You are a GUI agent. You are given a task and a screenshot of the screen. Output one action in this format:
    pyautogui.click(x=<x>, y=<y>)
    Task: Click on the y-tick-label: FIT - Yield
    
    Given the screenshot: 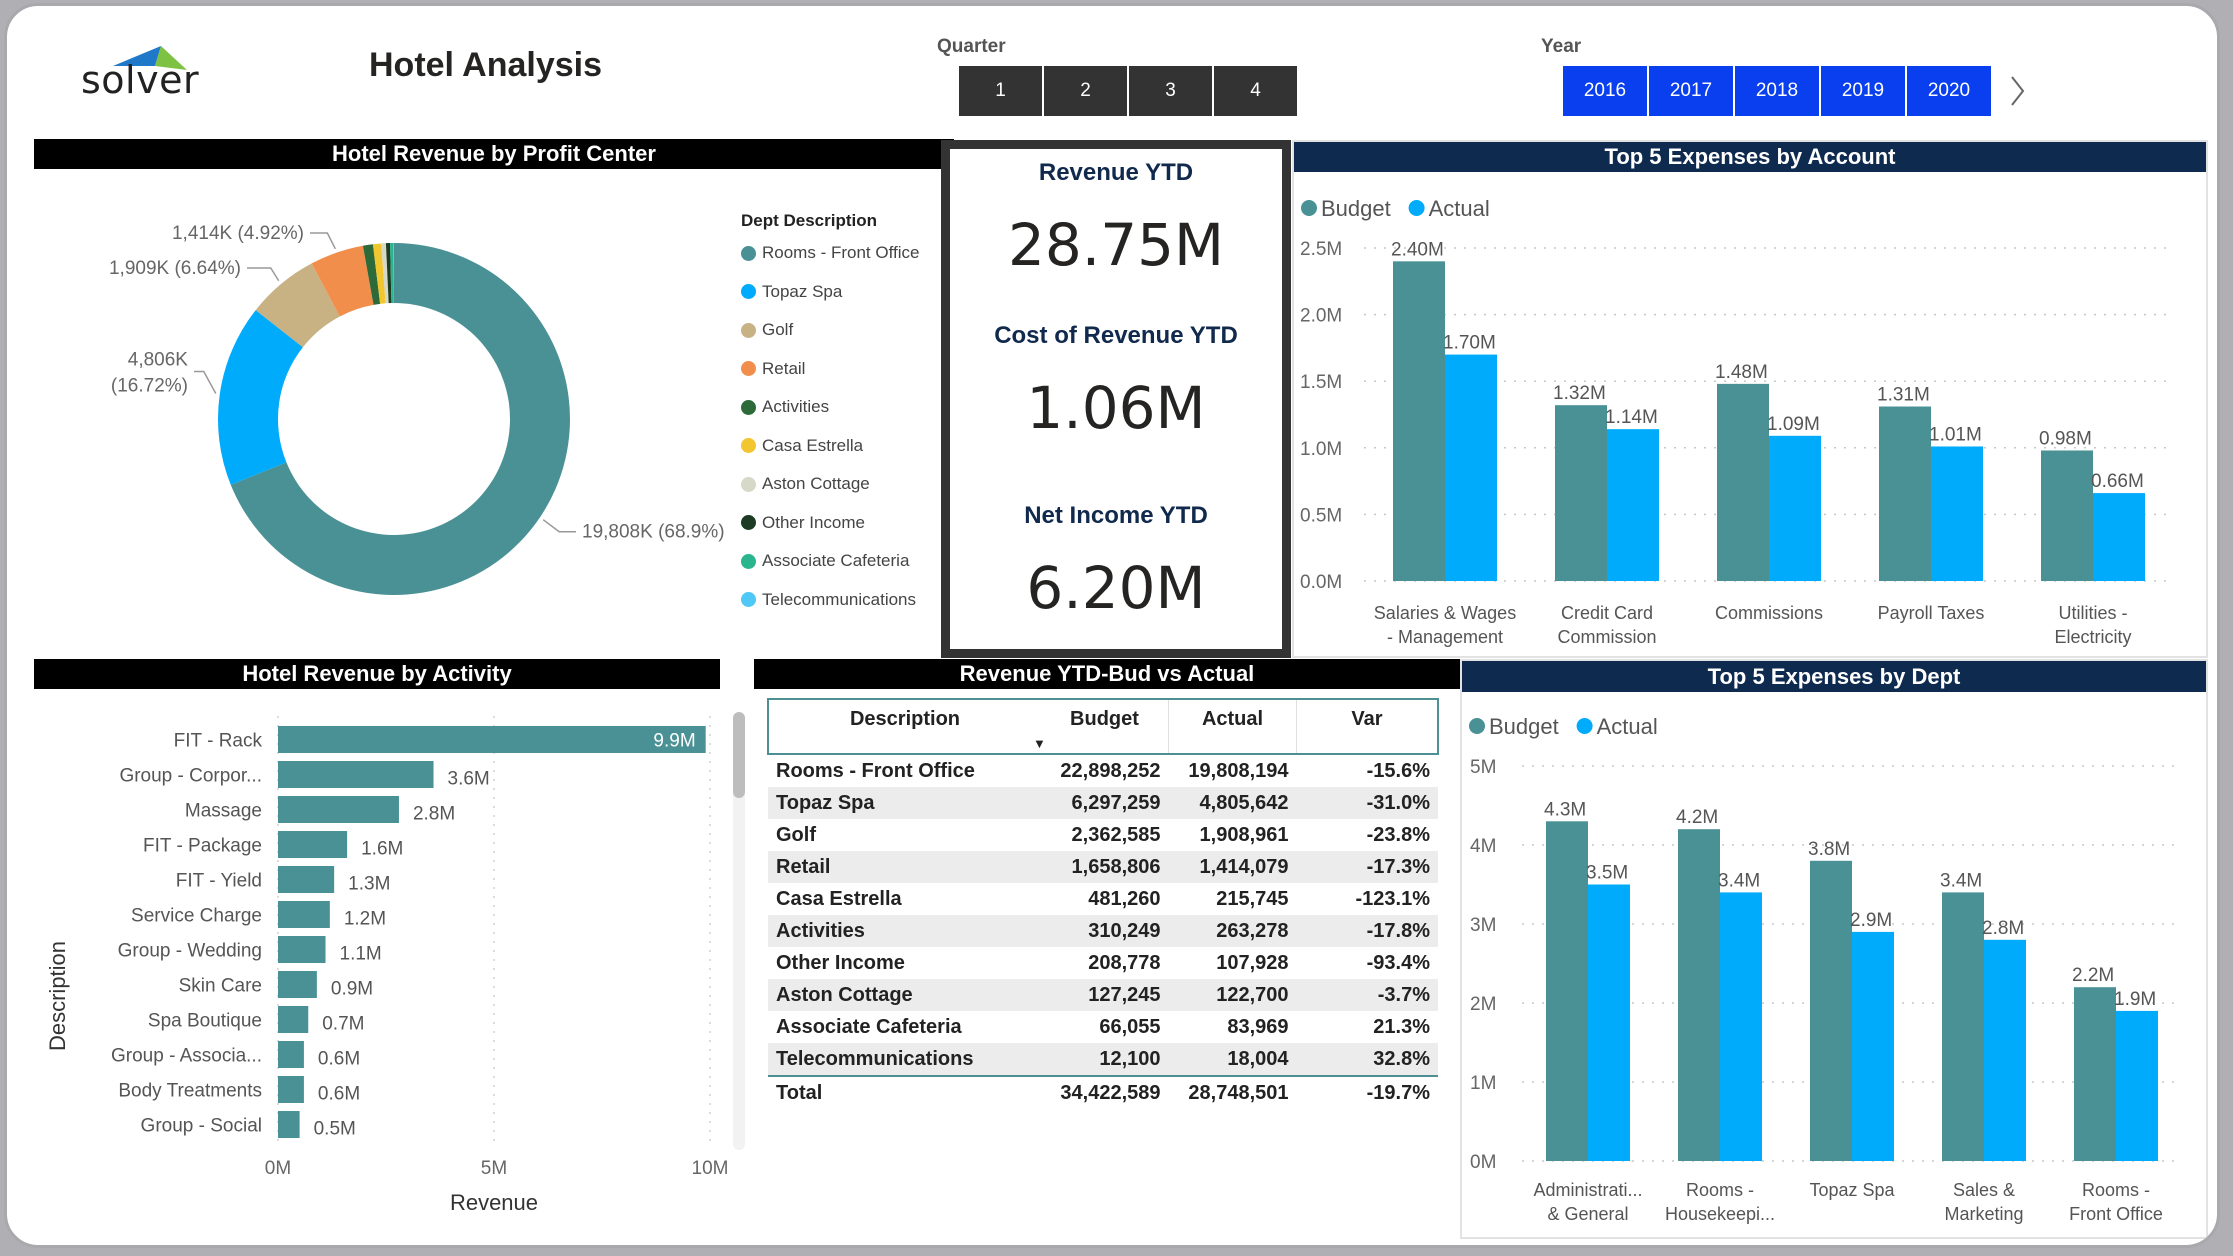 What is the action you would take?
    pyautogui.click(x=219, y=881)
    